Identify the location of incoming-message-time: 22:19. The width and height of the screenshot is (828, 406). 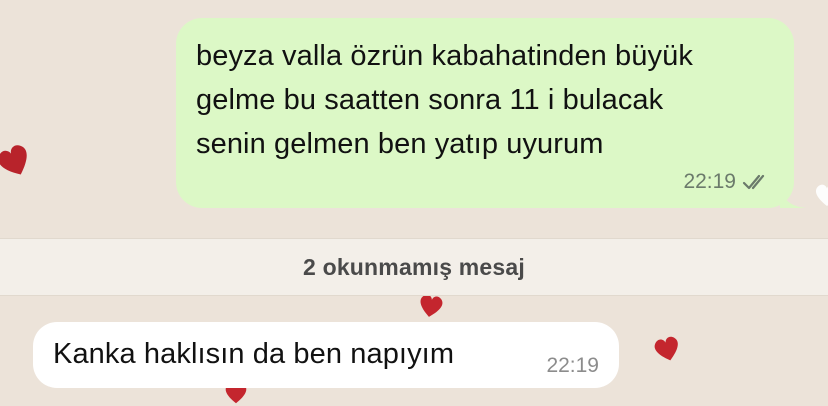
(572, 365).